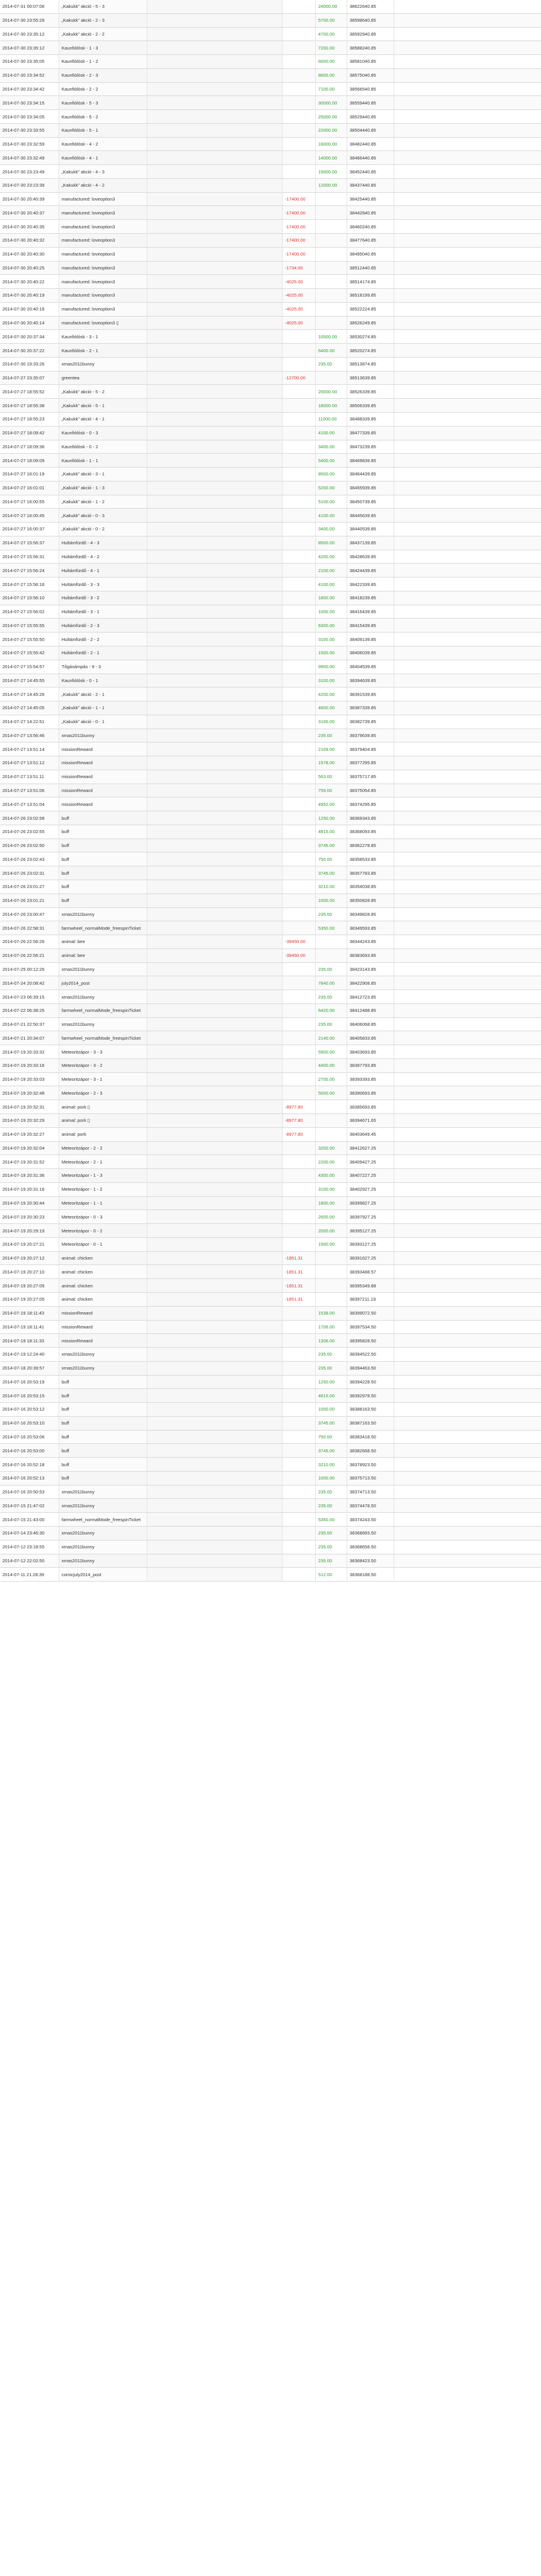  I want to click on description-cell: farmwheel_normalMode_freespinTicket, so click(103, 928).